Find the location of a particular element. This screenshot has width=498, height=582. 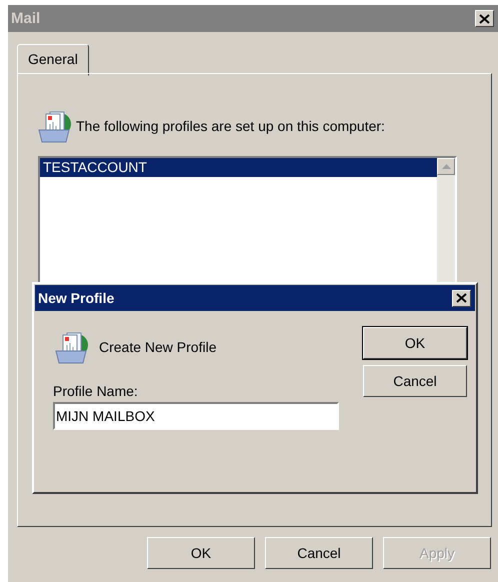

dialog-title: New Profile is located at coordinates (76, 298).